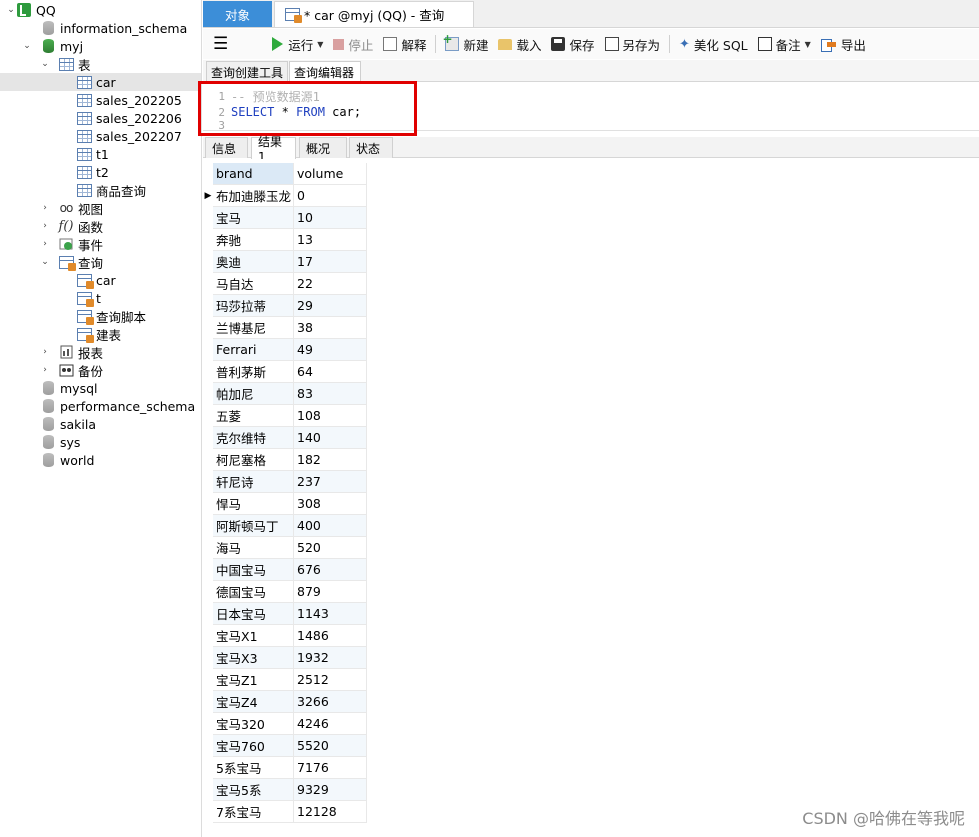  What do you see at coordinates (285, 548) in the screenshot?
I see `table-row: 海马 520` at bounding box center [285, 548].